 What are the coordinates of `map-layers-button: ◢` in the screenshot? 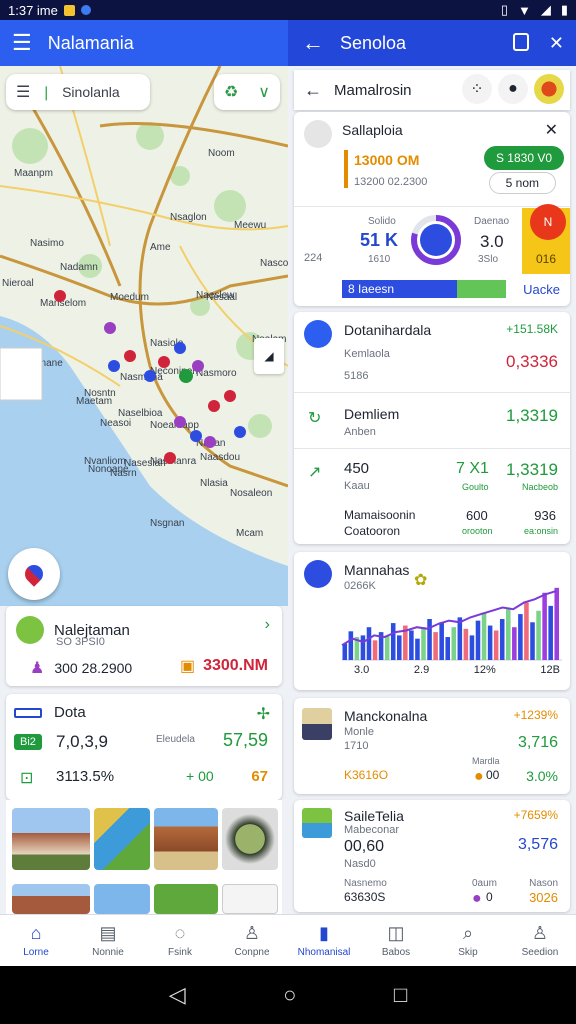 It's located at (269, 356).